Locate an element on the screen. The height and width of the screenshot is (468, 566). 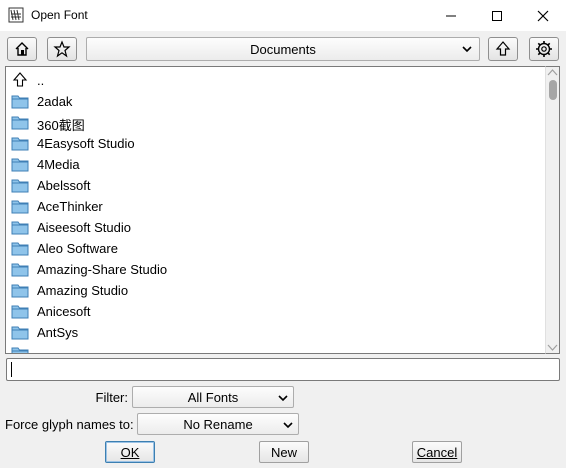
filter-select: All Fonts is located at coordinates (213, 397).